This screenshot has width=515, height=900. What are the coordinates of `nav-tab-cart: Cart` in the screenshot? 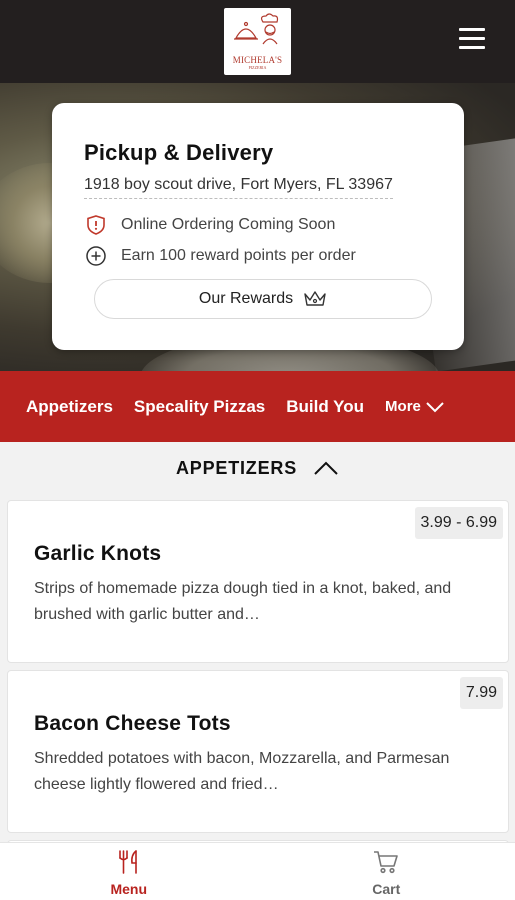 It's located at (386, 871).